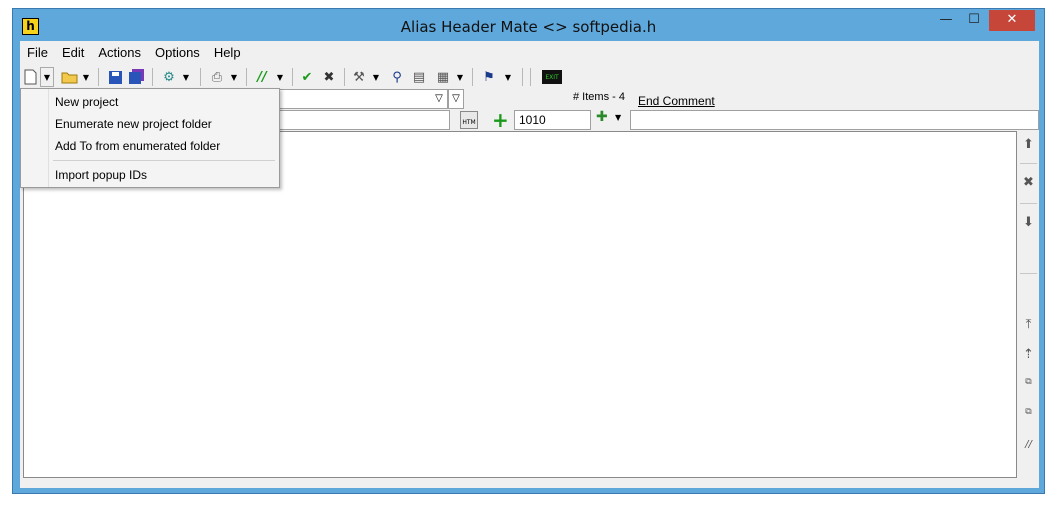  Describe the element at coordinates (133, 124) in the screenshot. I see `popup-item-enumerate-folder: Enumerate new project folder` at that location.